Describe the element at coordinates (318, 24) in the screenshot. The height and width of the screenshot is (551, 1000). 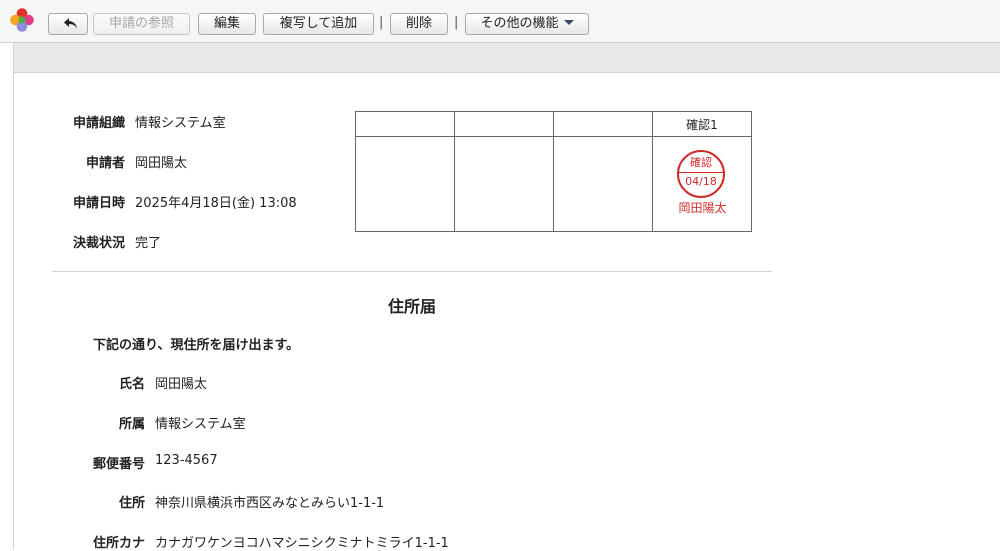
I see `copy-and-add-button: 複写して追加` at that location.